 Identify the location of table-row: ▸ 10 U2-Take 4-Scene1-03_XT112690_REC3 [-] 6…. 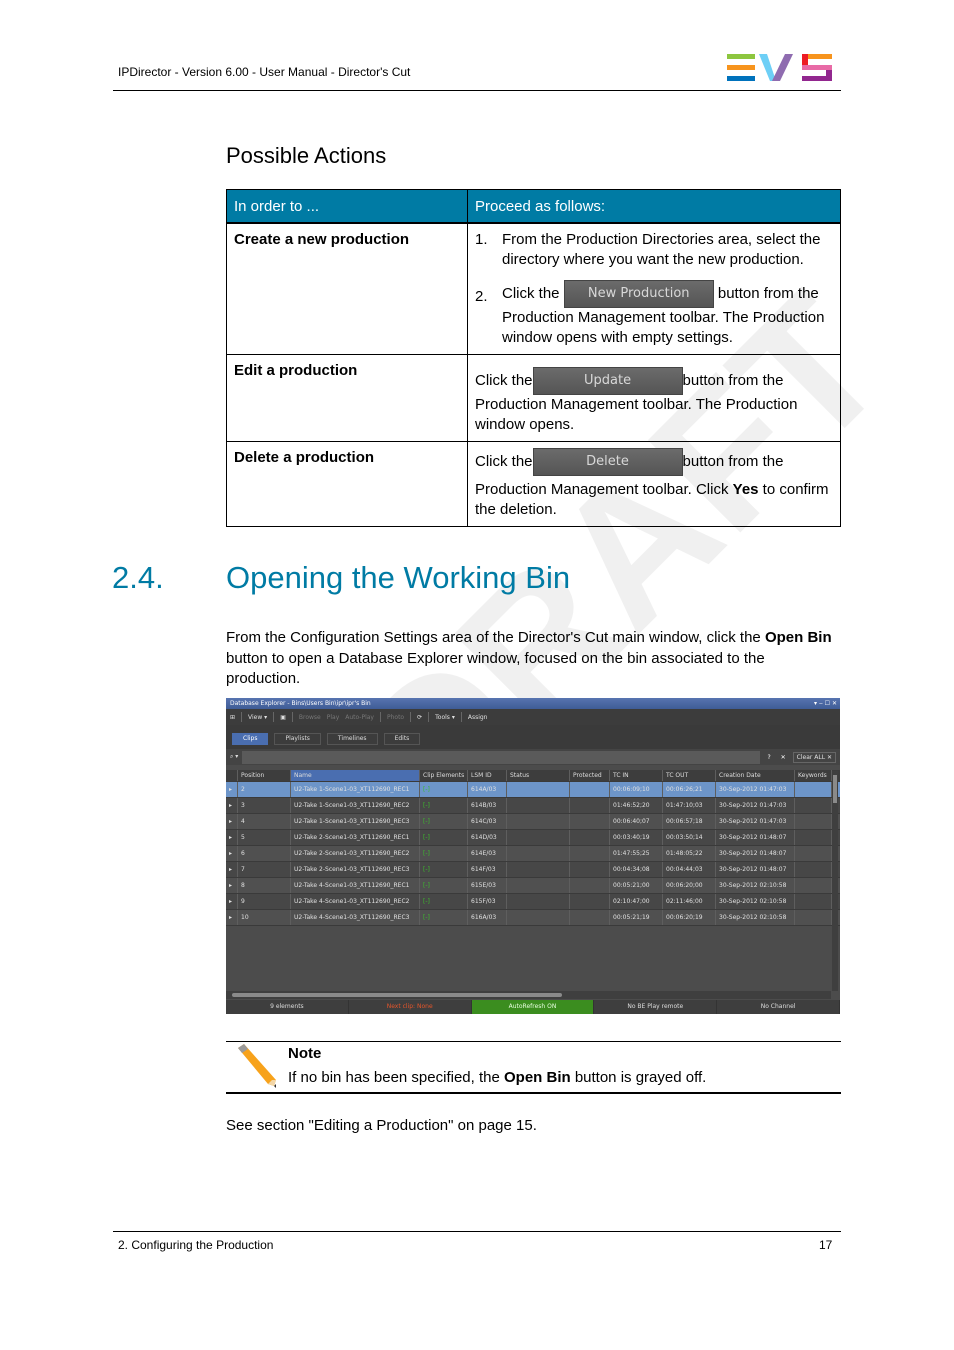
(533, 918).